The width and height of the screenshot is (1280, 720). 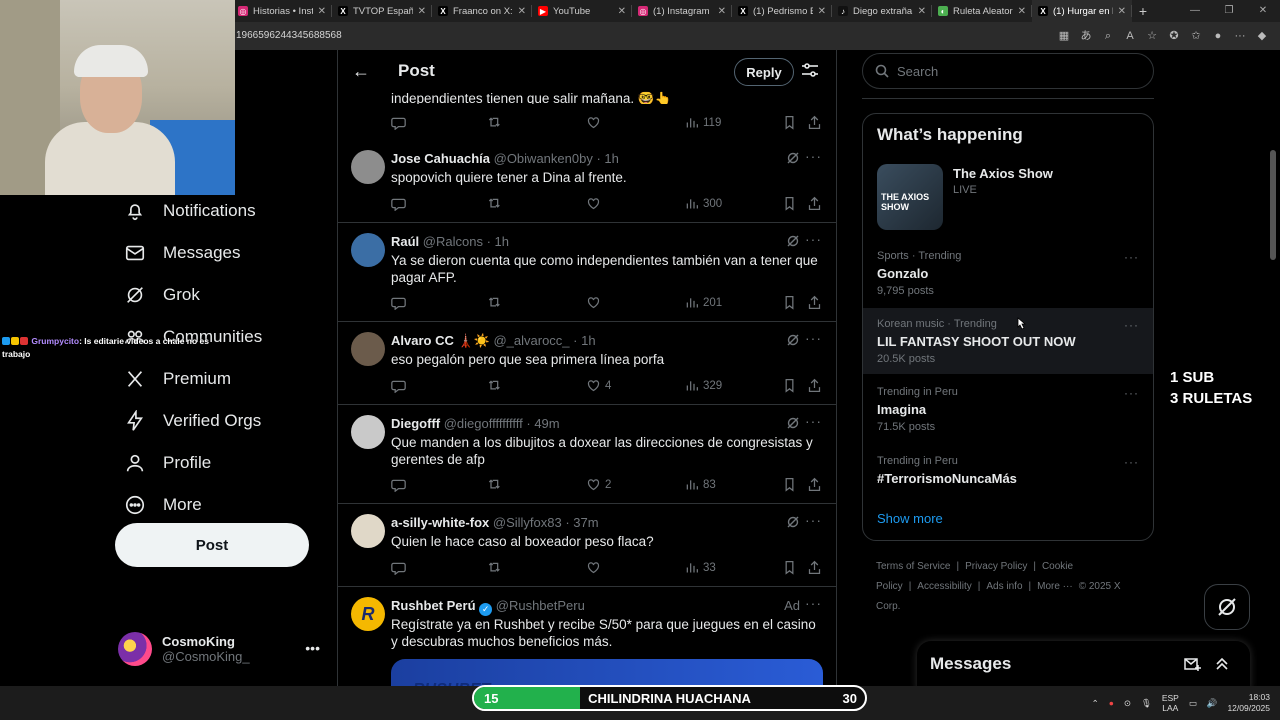 I want to click on browser-tab: X (1) Hurgar en la ✕, so click(x=1082, y=11).